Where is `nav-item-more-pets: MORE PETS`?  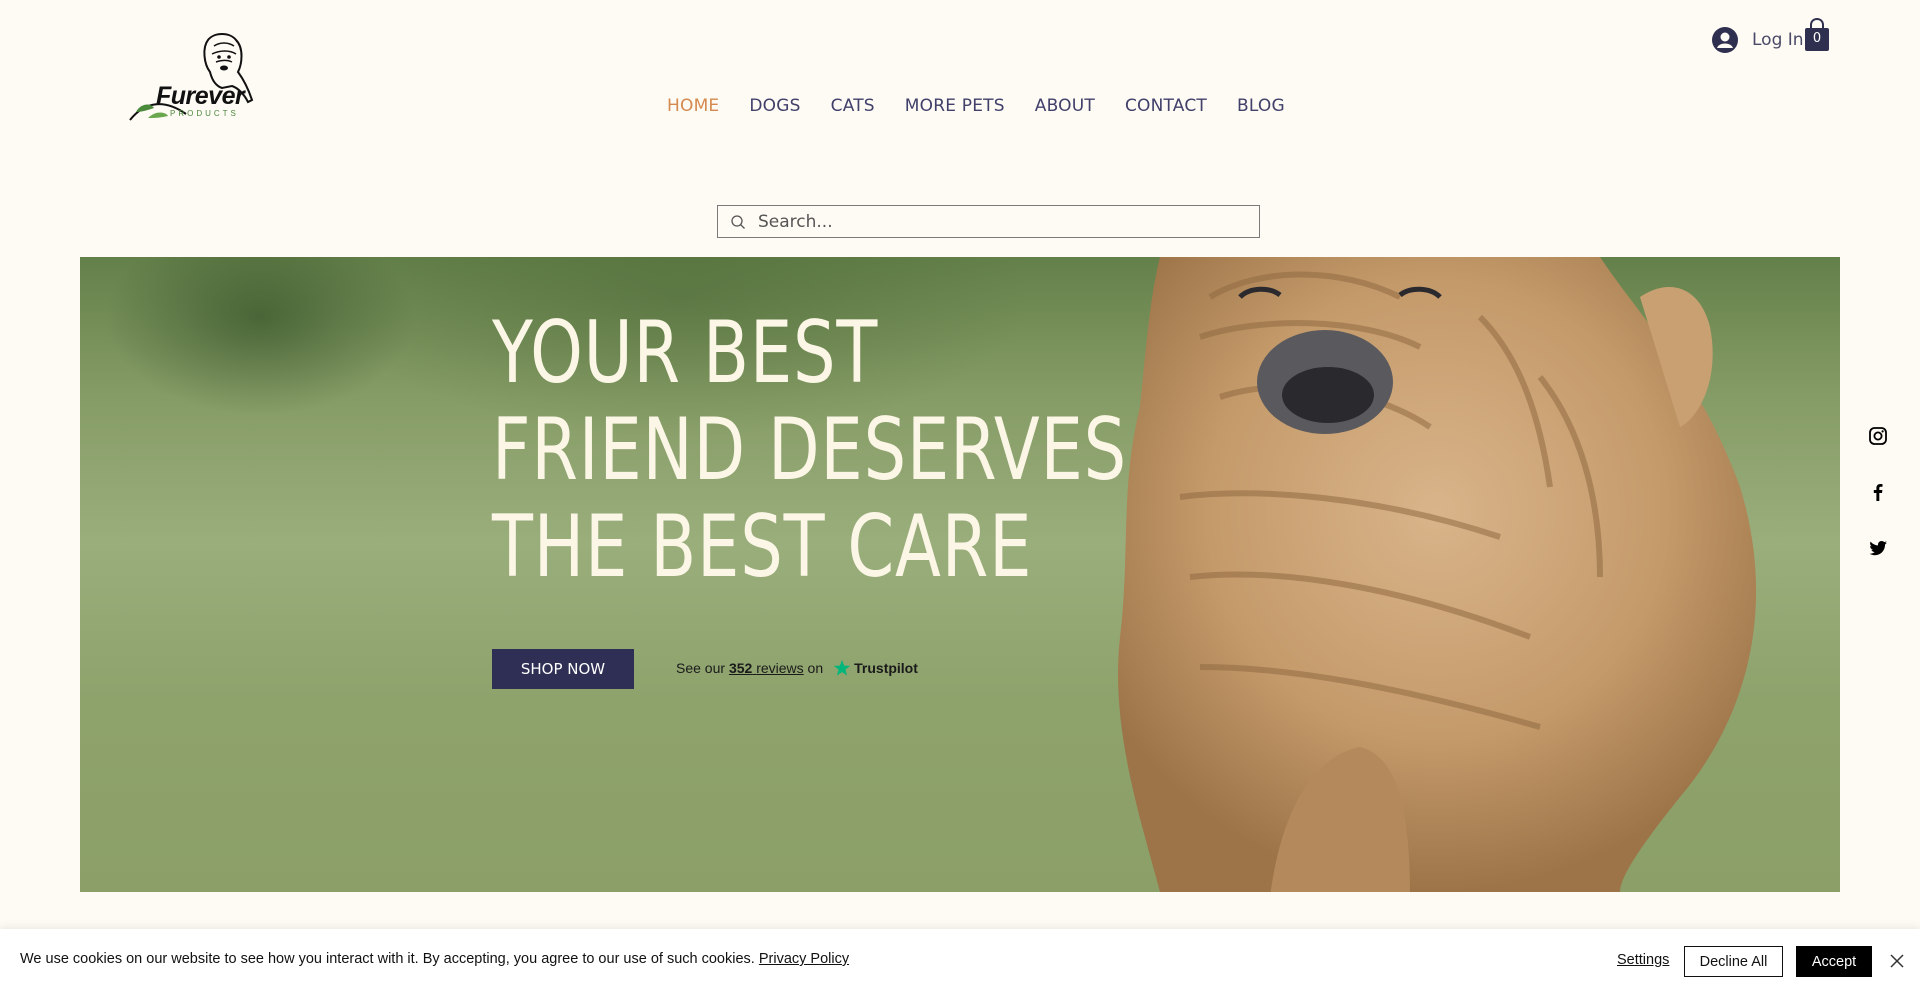 nav-item-more-pets: MORE PETS is located at coordinates (955, 106).